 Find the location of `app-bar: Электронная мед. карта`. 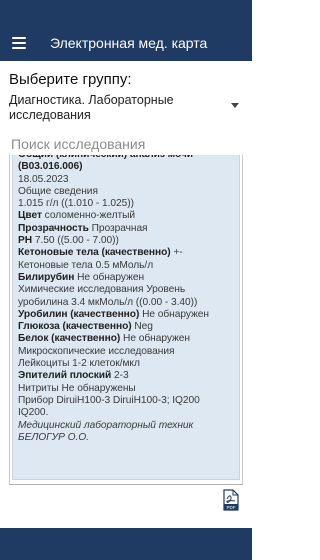

app-bar: Электронная мед. карта is located at coordinates (126, 43).